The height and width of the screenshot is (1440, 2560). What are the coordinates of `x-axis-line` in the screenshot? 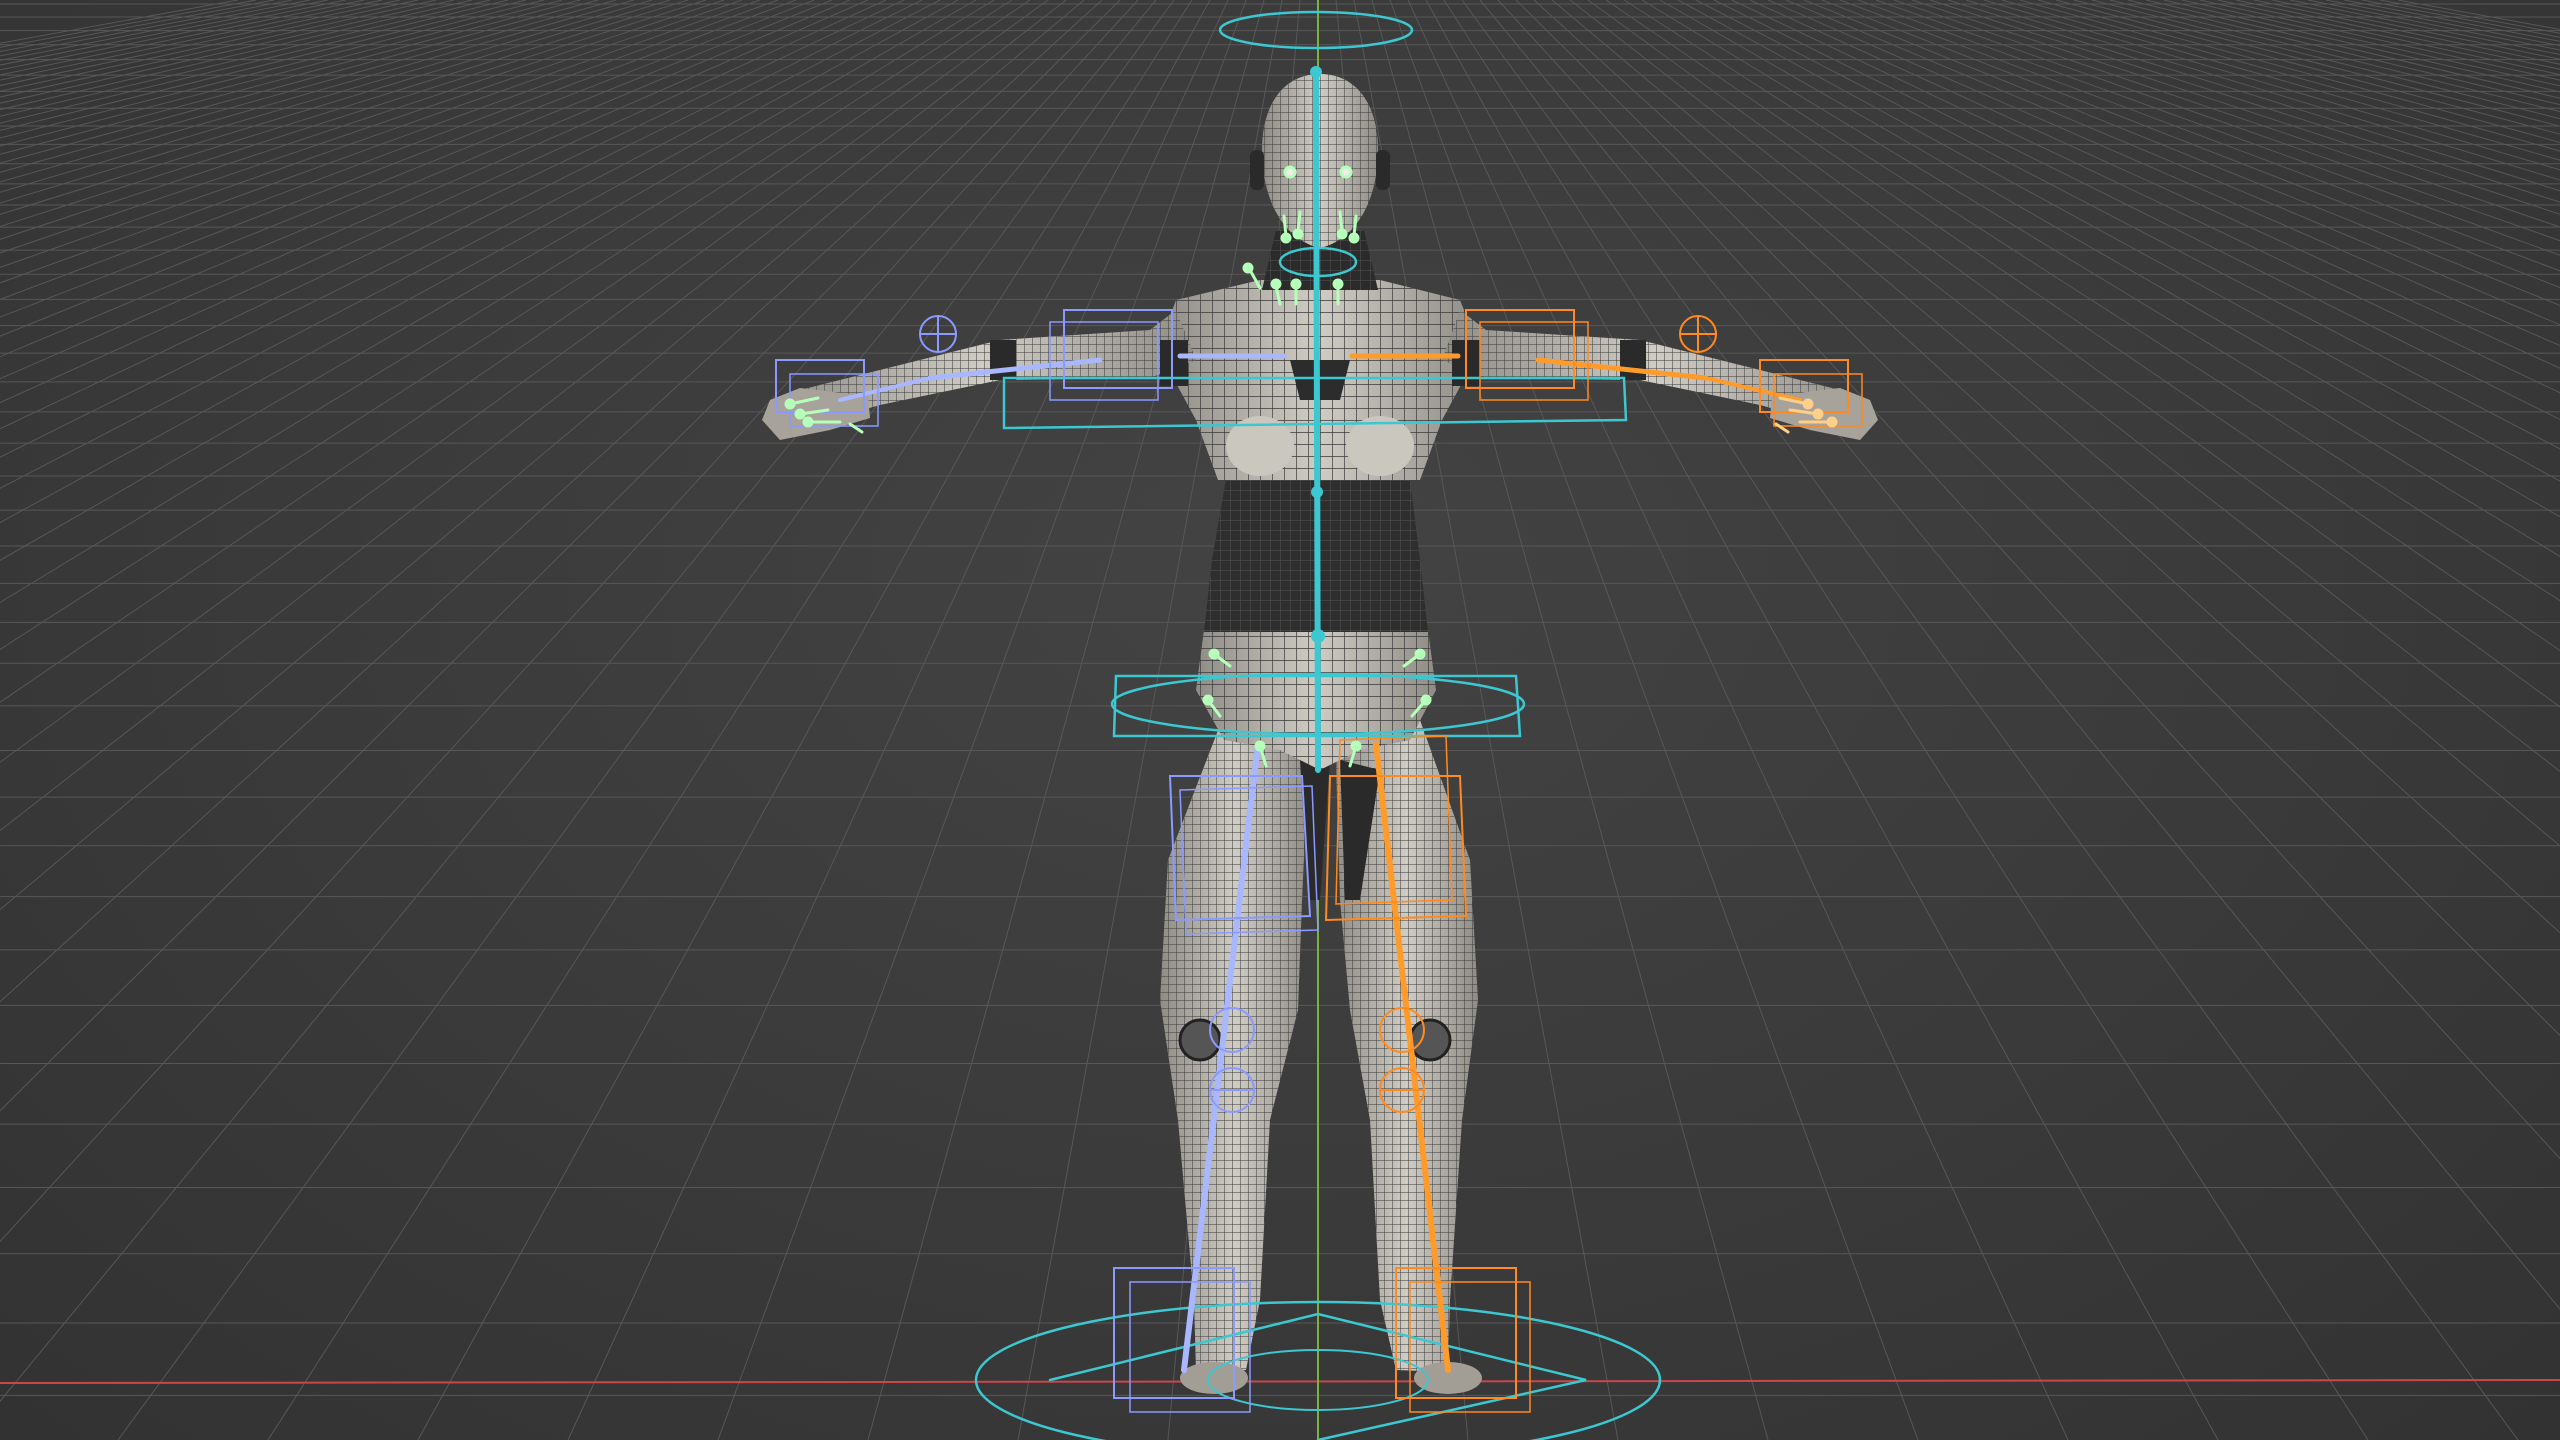 It's located at (1280, 1381).